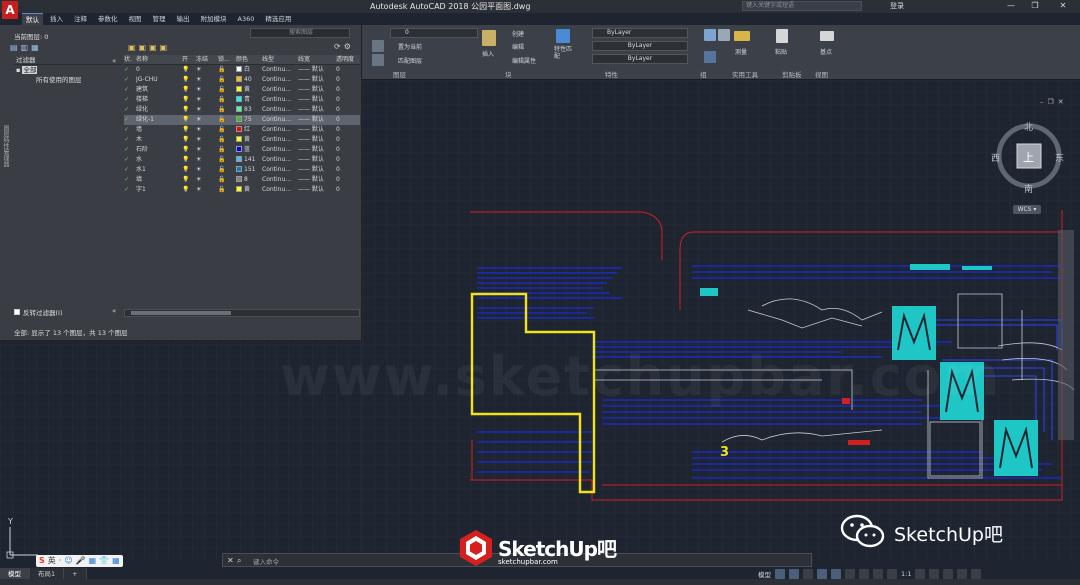 The image size is (1080, 585). What do you see at coordinates (10, 10) in the screenshot?
I see `autocad-logo: A` at bounding box center [10, 10].